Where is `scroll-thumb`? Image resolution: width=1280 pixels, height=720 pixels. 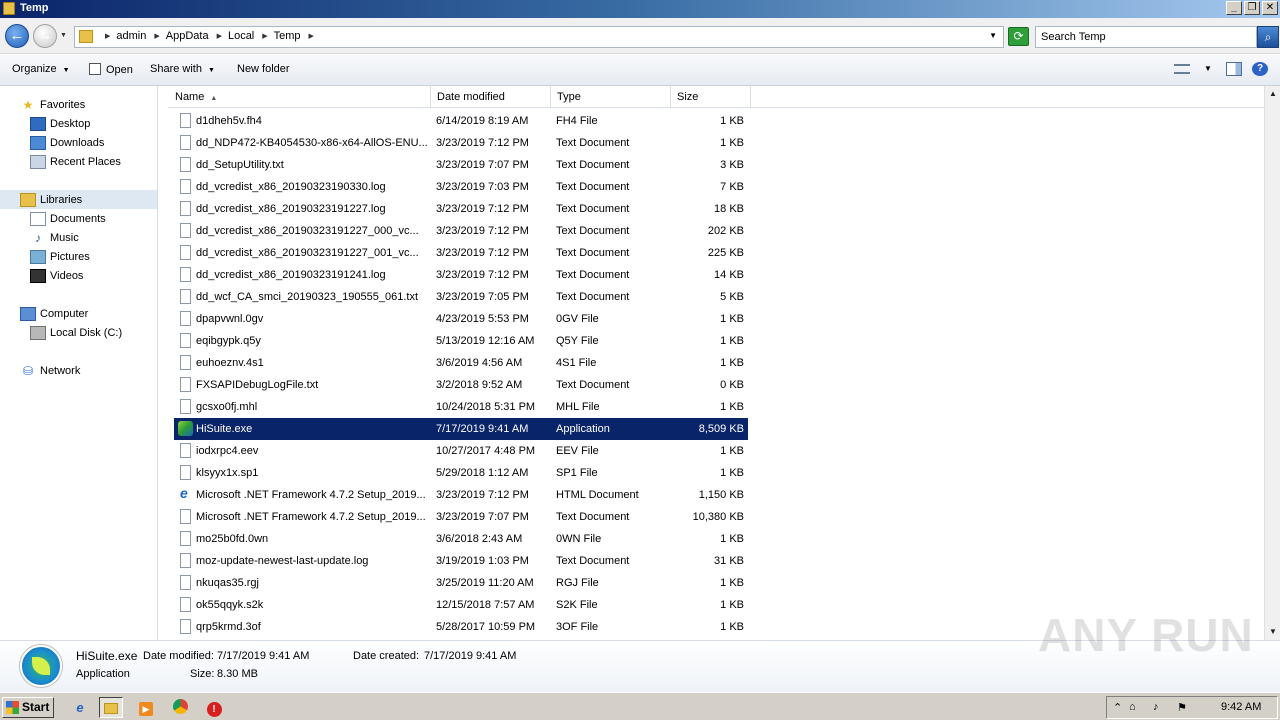 scroll-thumb is located at coordinates (1273, 372).